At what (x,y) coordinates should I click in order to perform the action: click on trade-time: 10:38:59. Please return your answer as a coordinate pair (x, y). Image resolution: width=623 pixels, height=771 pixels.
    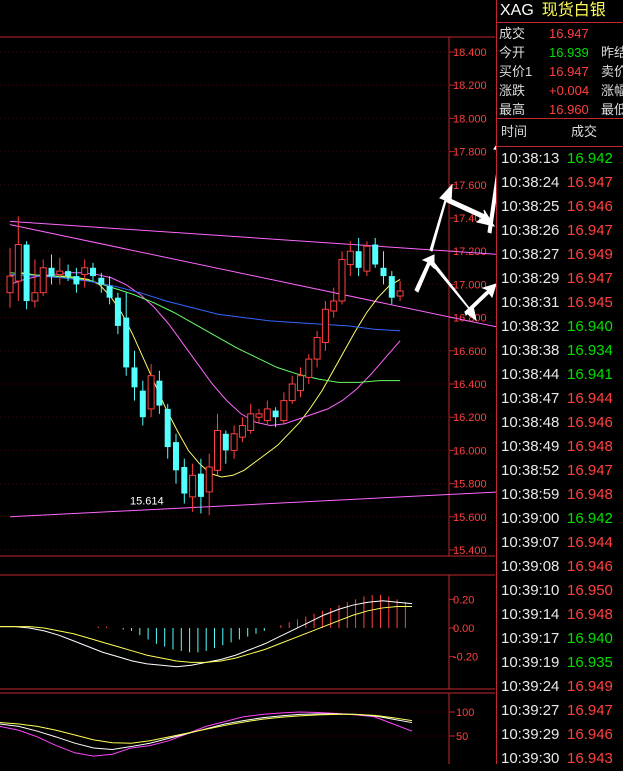
    Looking at the image, I should click on (530, 494).